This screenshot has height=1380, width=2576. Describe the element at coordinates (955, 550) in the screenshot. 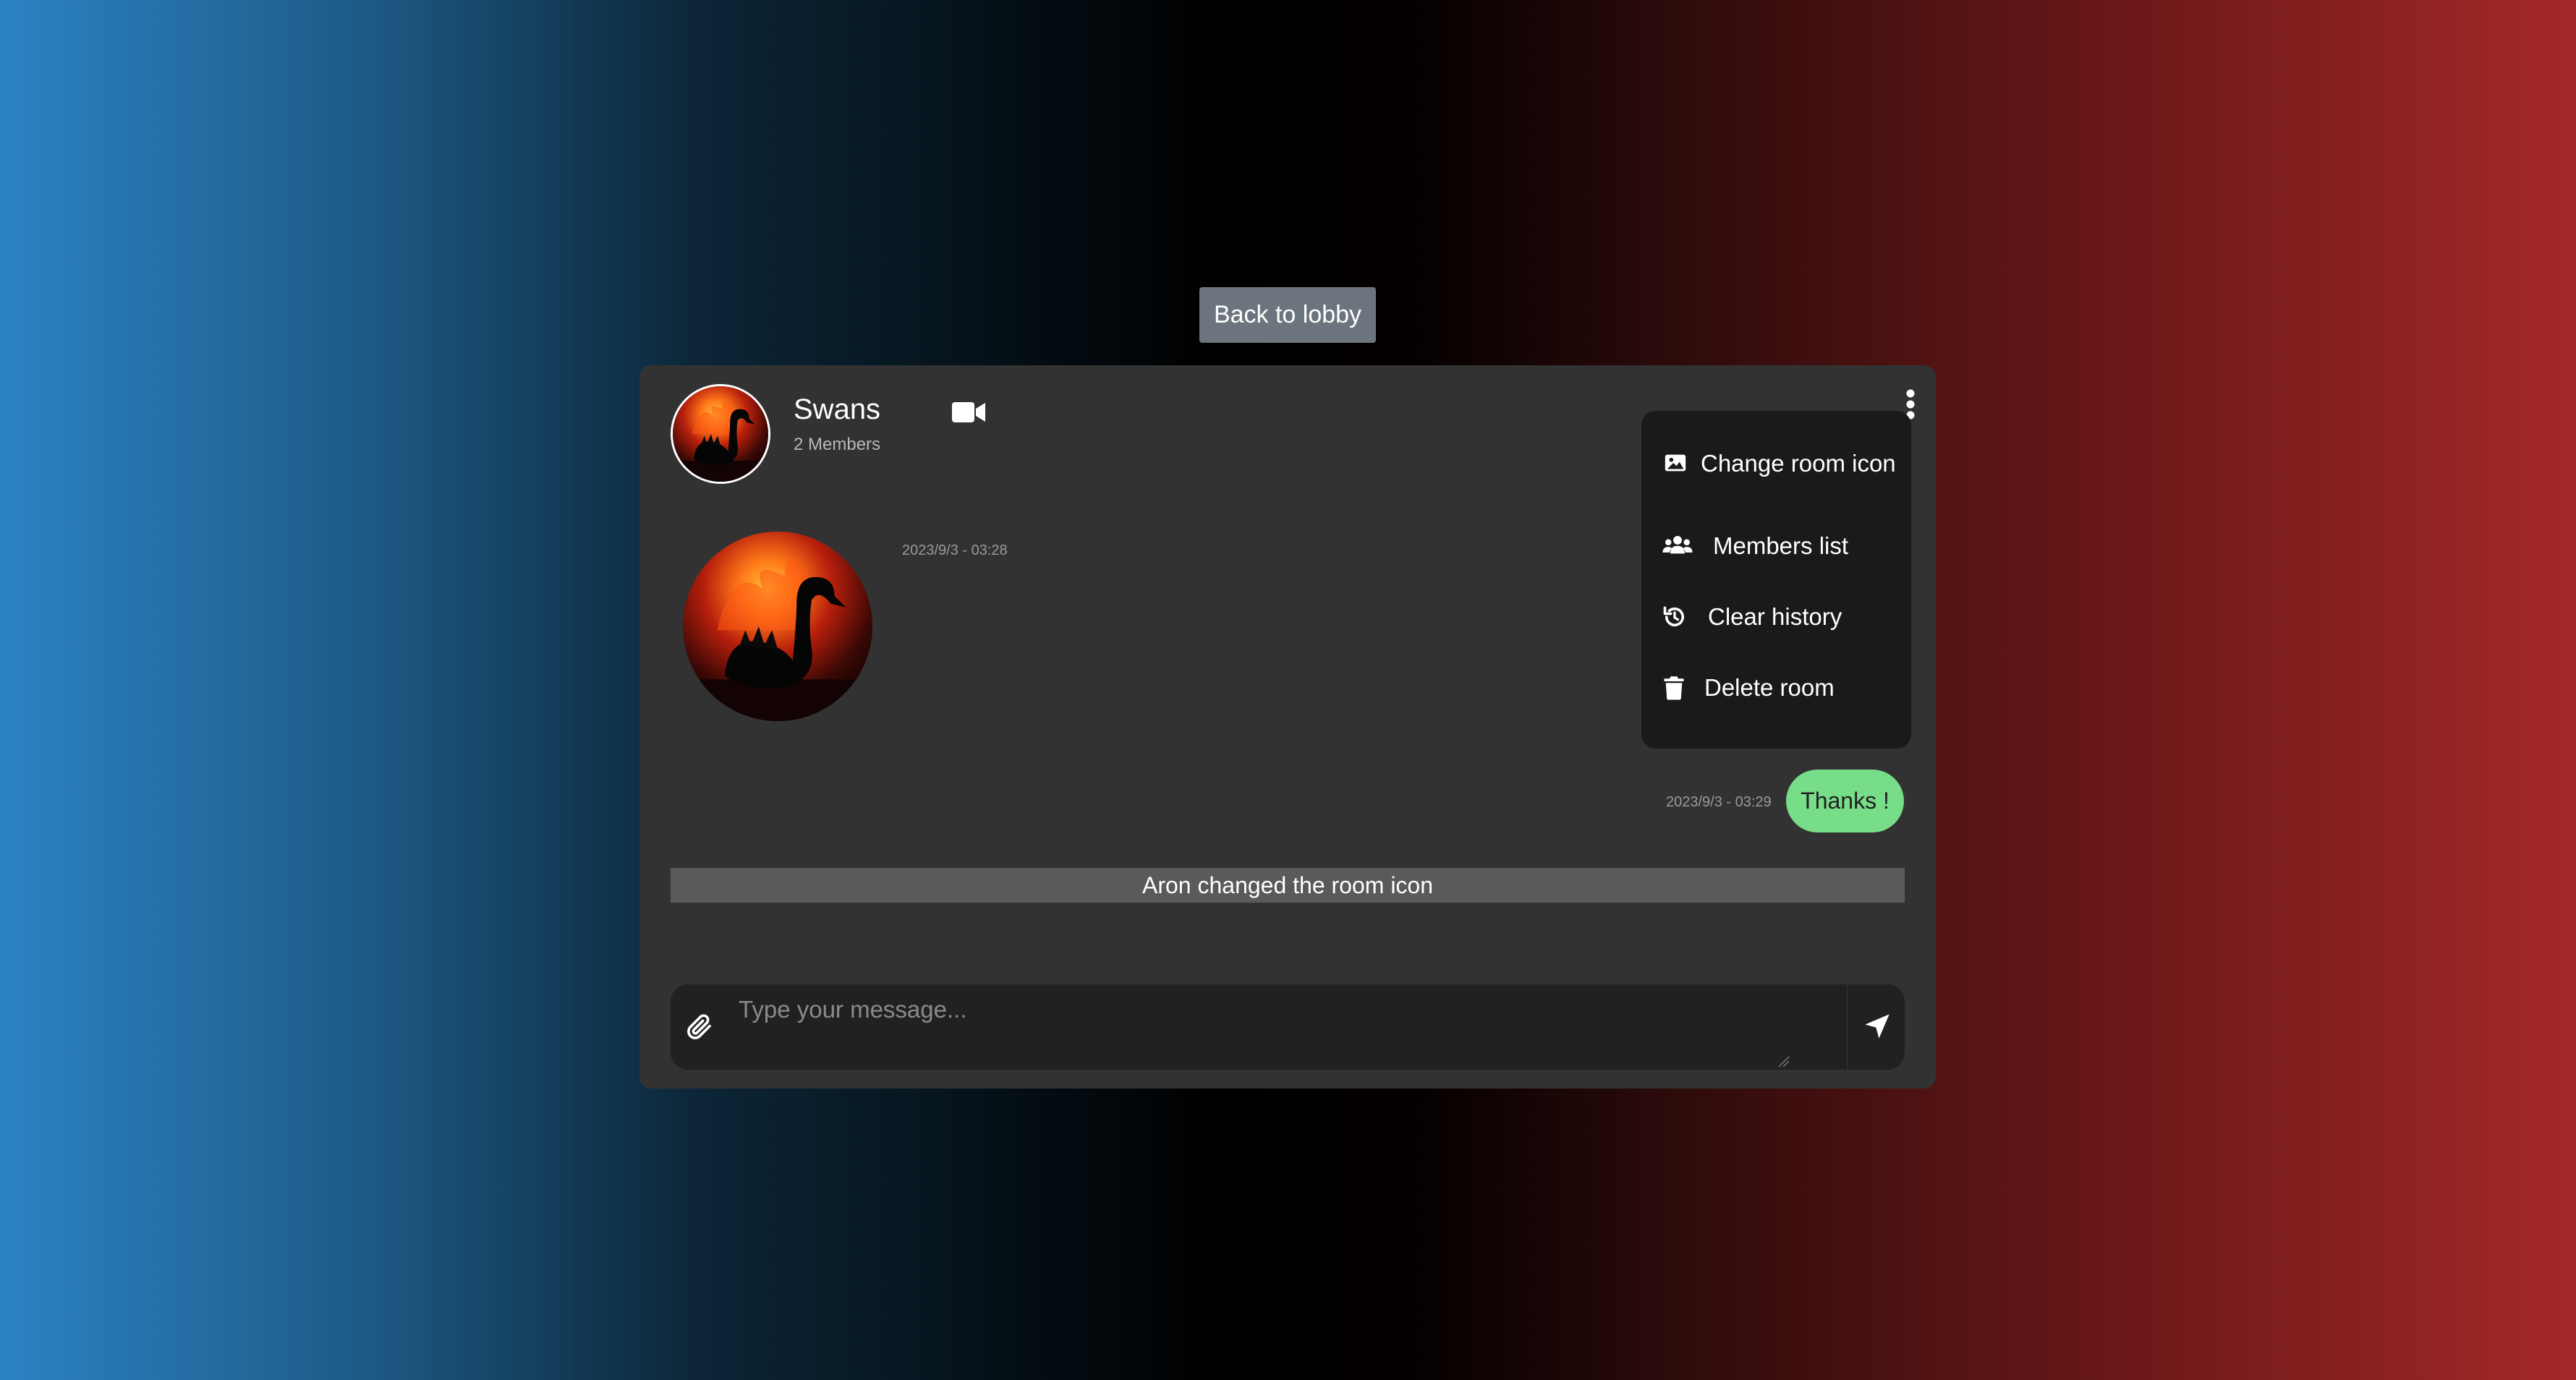

I see `message-timestamp: 2023/9/3 - 03:28` at that location.